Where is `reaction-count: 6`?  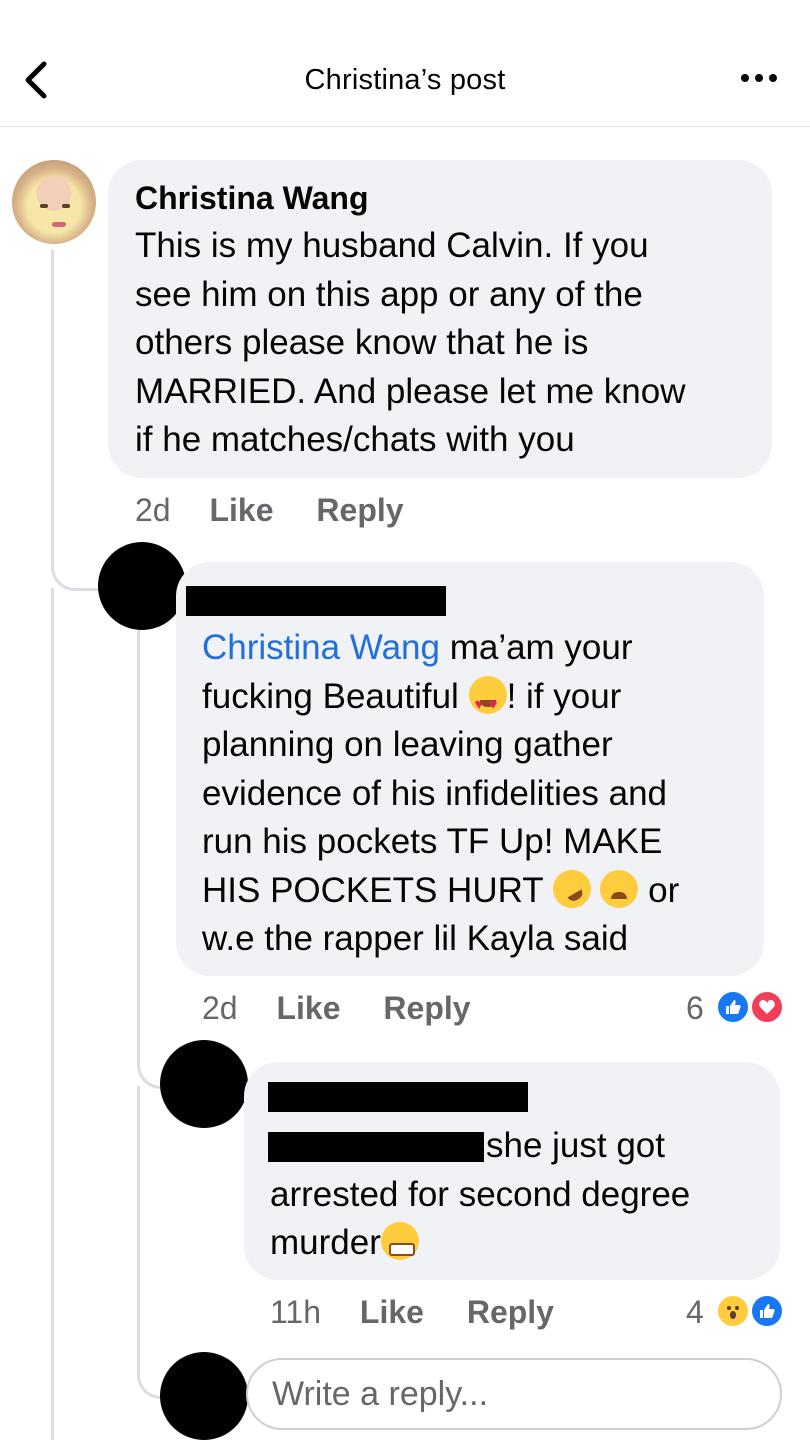
reaction-count: 6 is located at coordinates (695, 1008).